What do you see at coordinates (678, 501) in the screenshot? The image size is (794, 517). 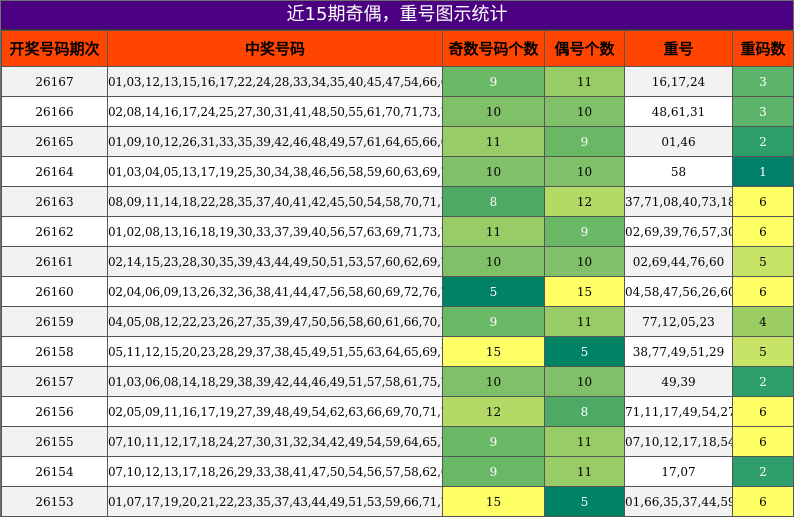 I see `cell-repeat: 01,66,35,37,44,59` at bounding box center [678, 501].